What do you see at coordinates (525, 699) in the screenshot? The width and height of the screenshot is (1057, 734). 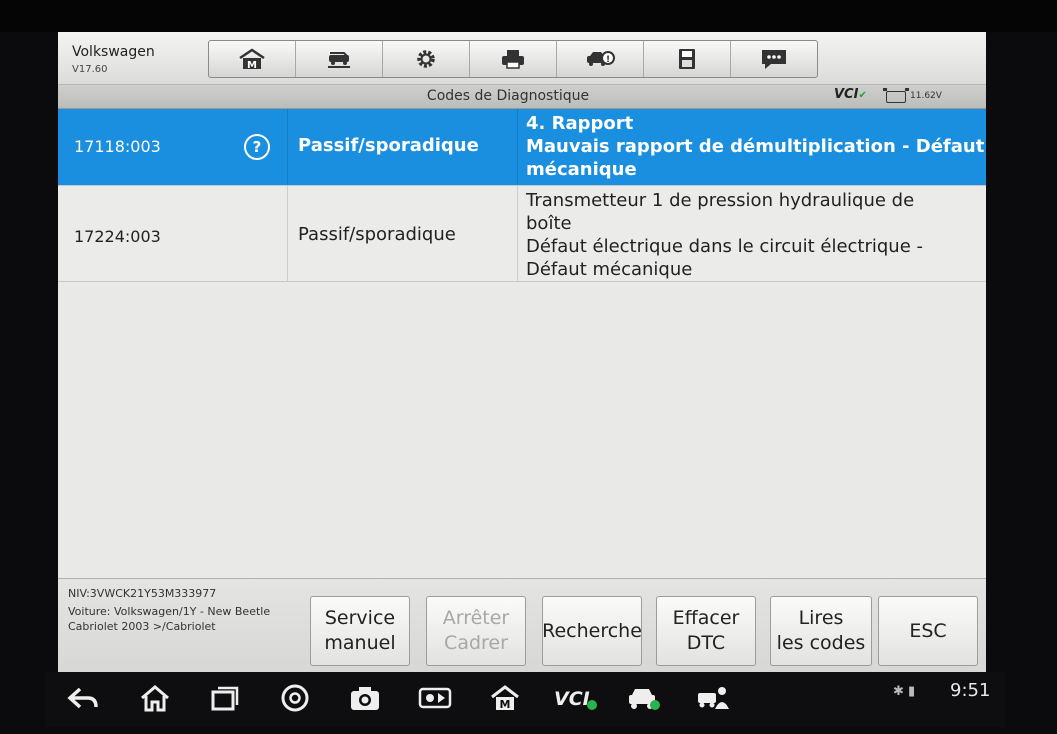 I see `android-nav-bar: M VCI ✱ ▮ 9:51` at bounding box center [525, 699].